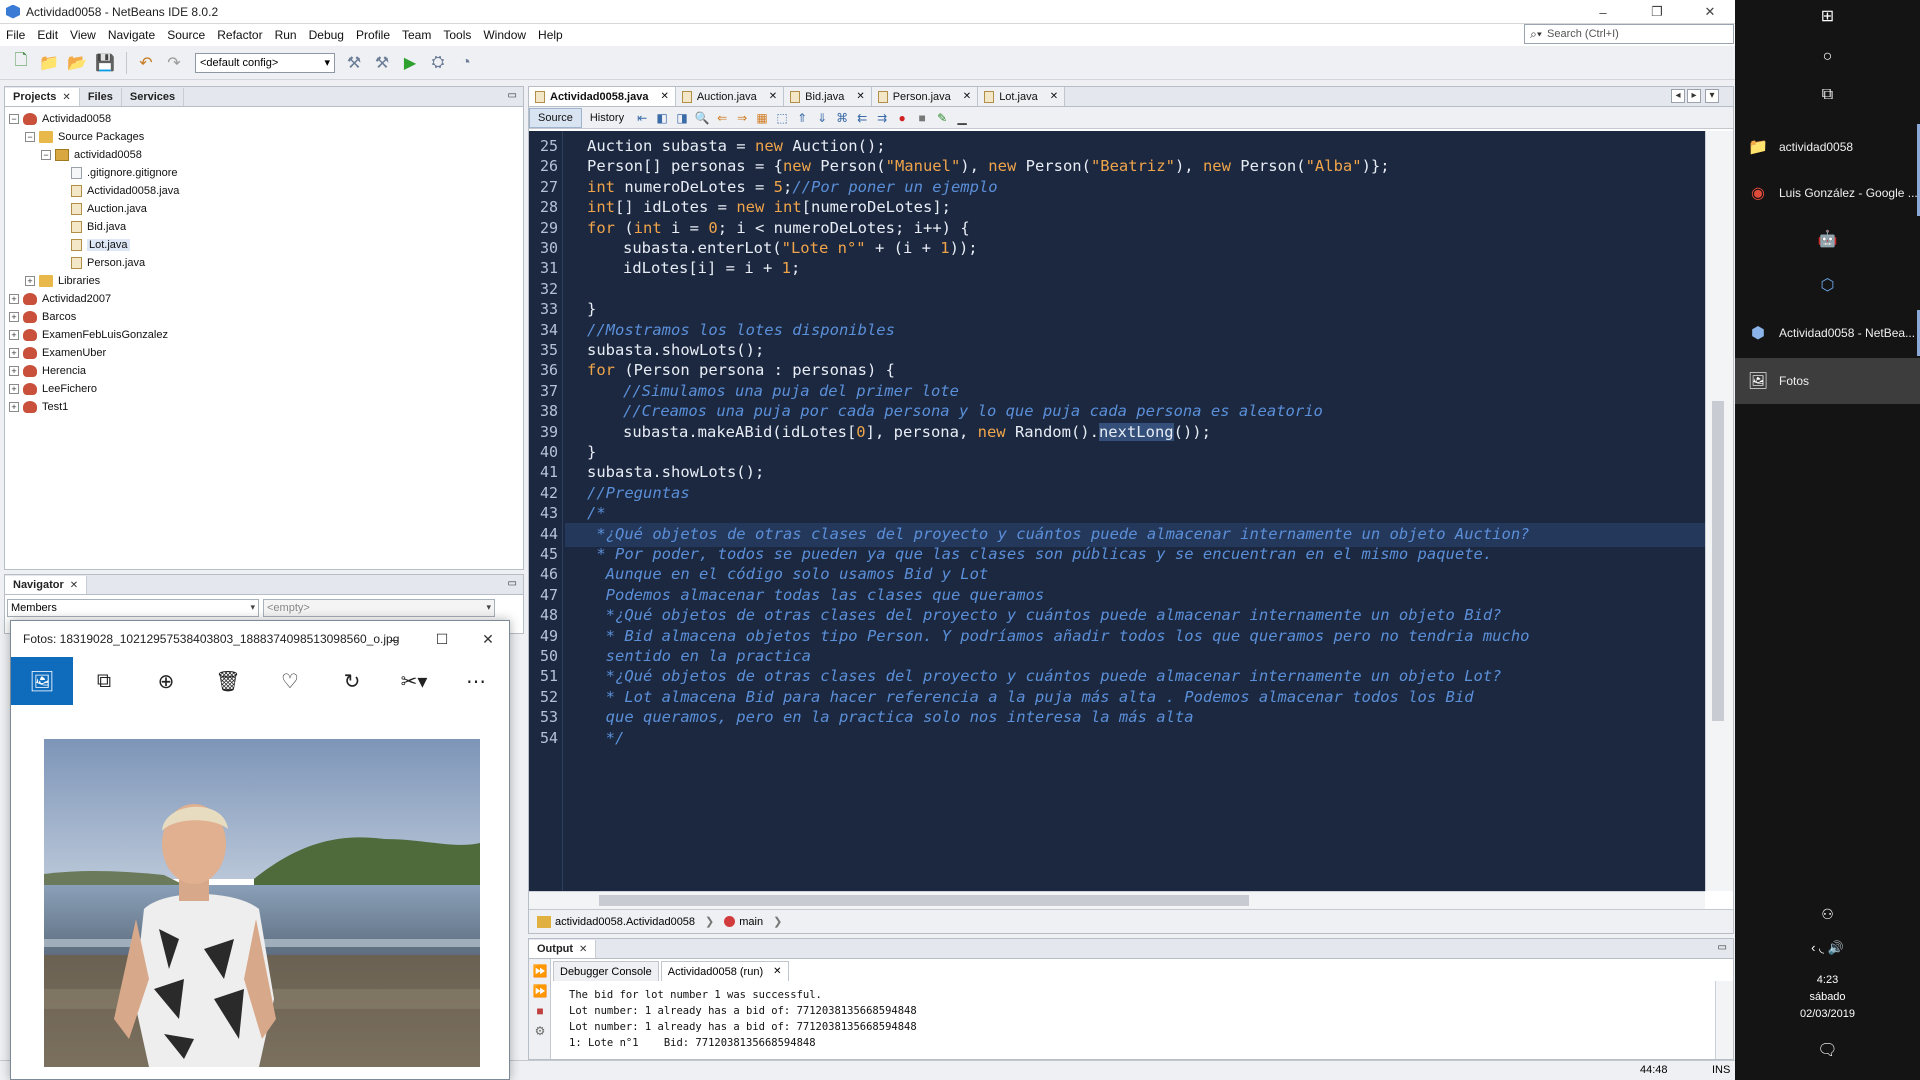 This screenshot has height=1080, width=1920. Describe the element at coordinates (762, 118) in the screenshot. I see `toggle-highlight-icon: ▦` at that location.